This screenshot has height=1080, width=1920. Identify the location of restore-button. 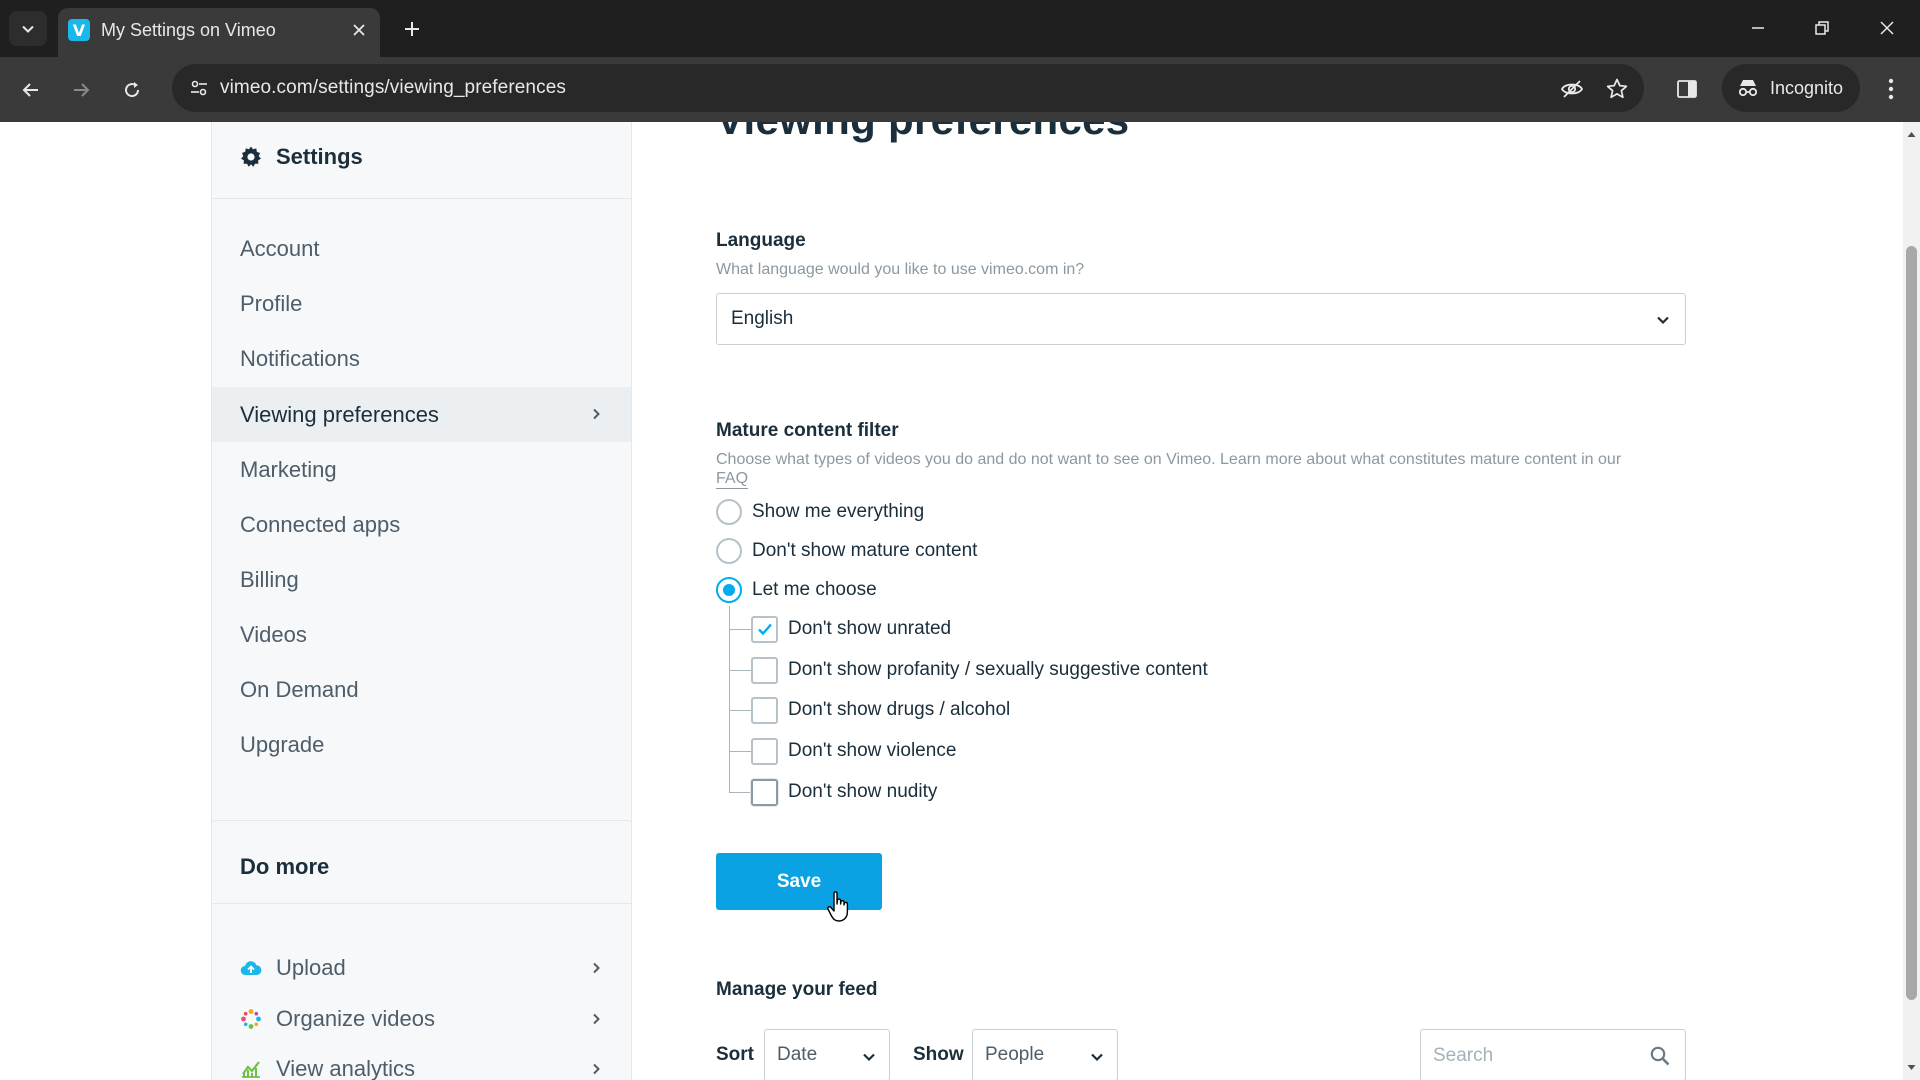
(1822, 28).